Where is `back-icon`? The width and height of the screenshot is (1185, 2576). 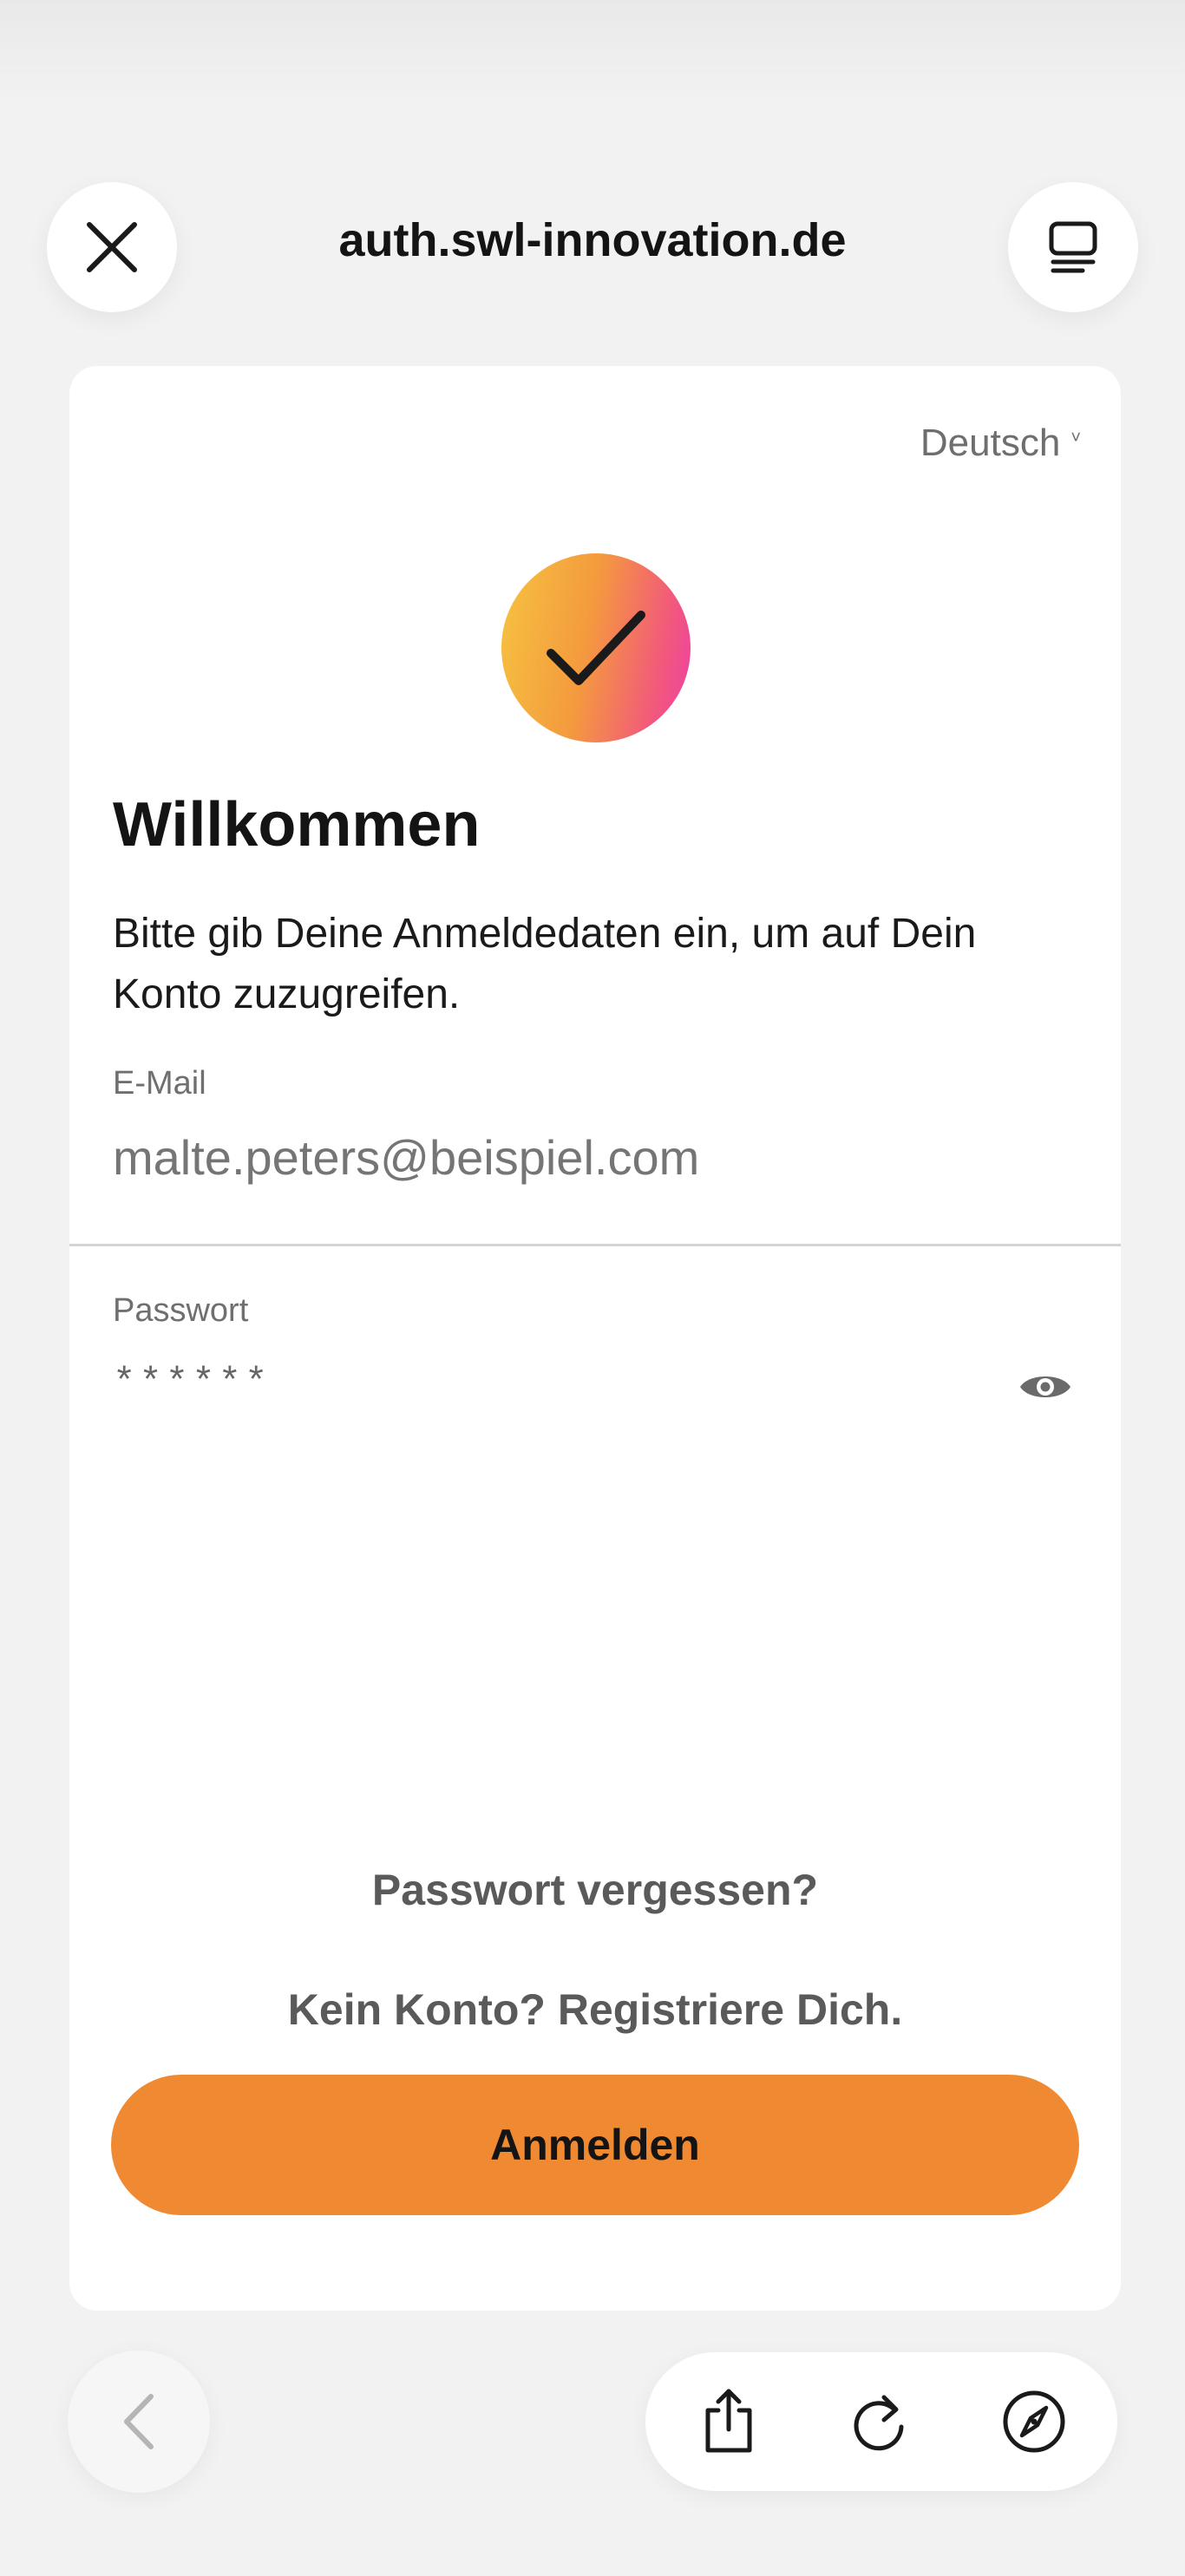 back-icon is located at coordinates (139, 2421).